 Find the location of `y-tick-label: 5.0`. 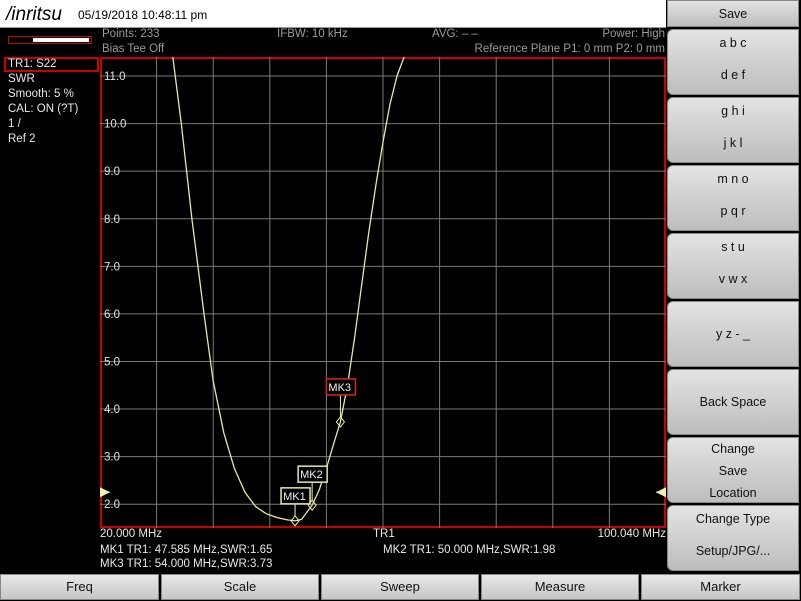

y-tick-label: 5.0 is located at coordinates (112, 362).